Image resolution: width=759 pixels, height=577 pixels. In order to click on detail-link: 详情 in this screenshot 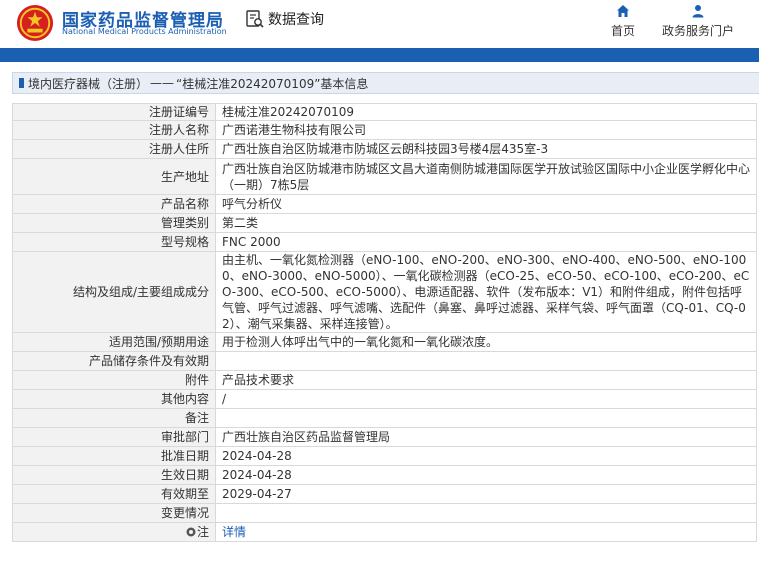, I will do `click(234, 532)`.